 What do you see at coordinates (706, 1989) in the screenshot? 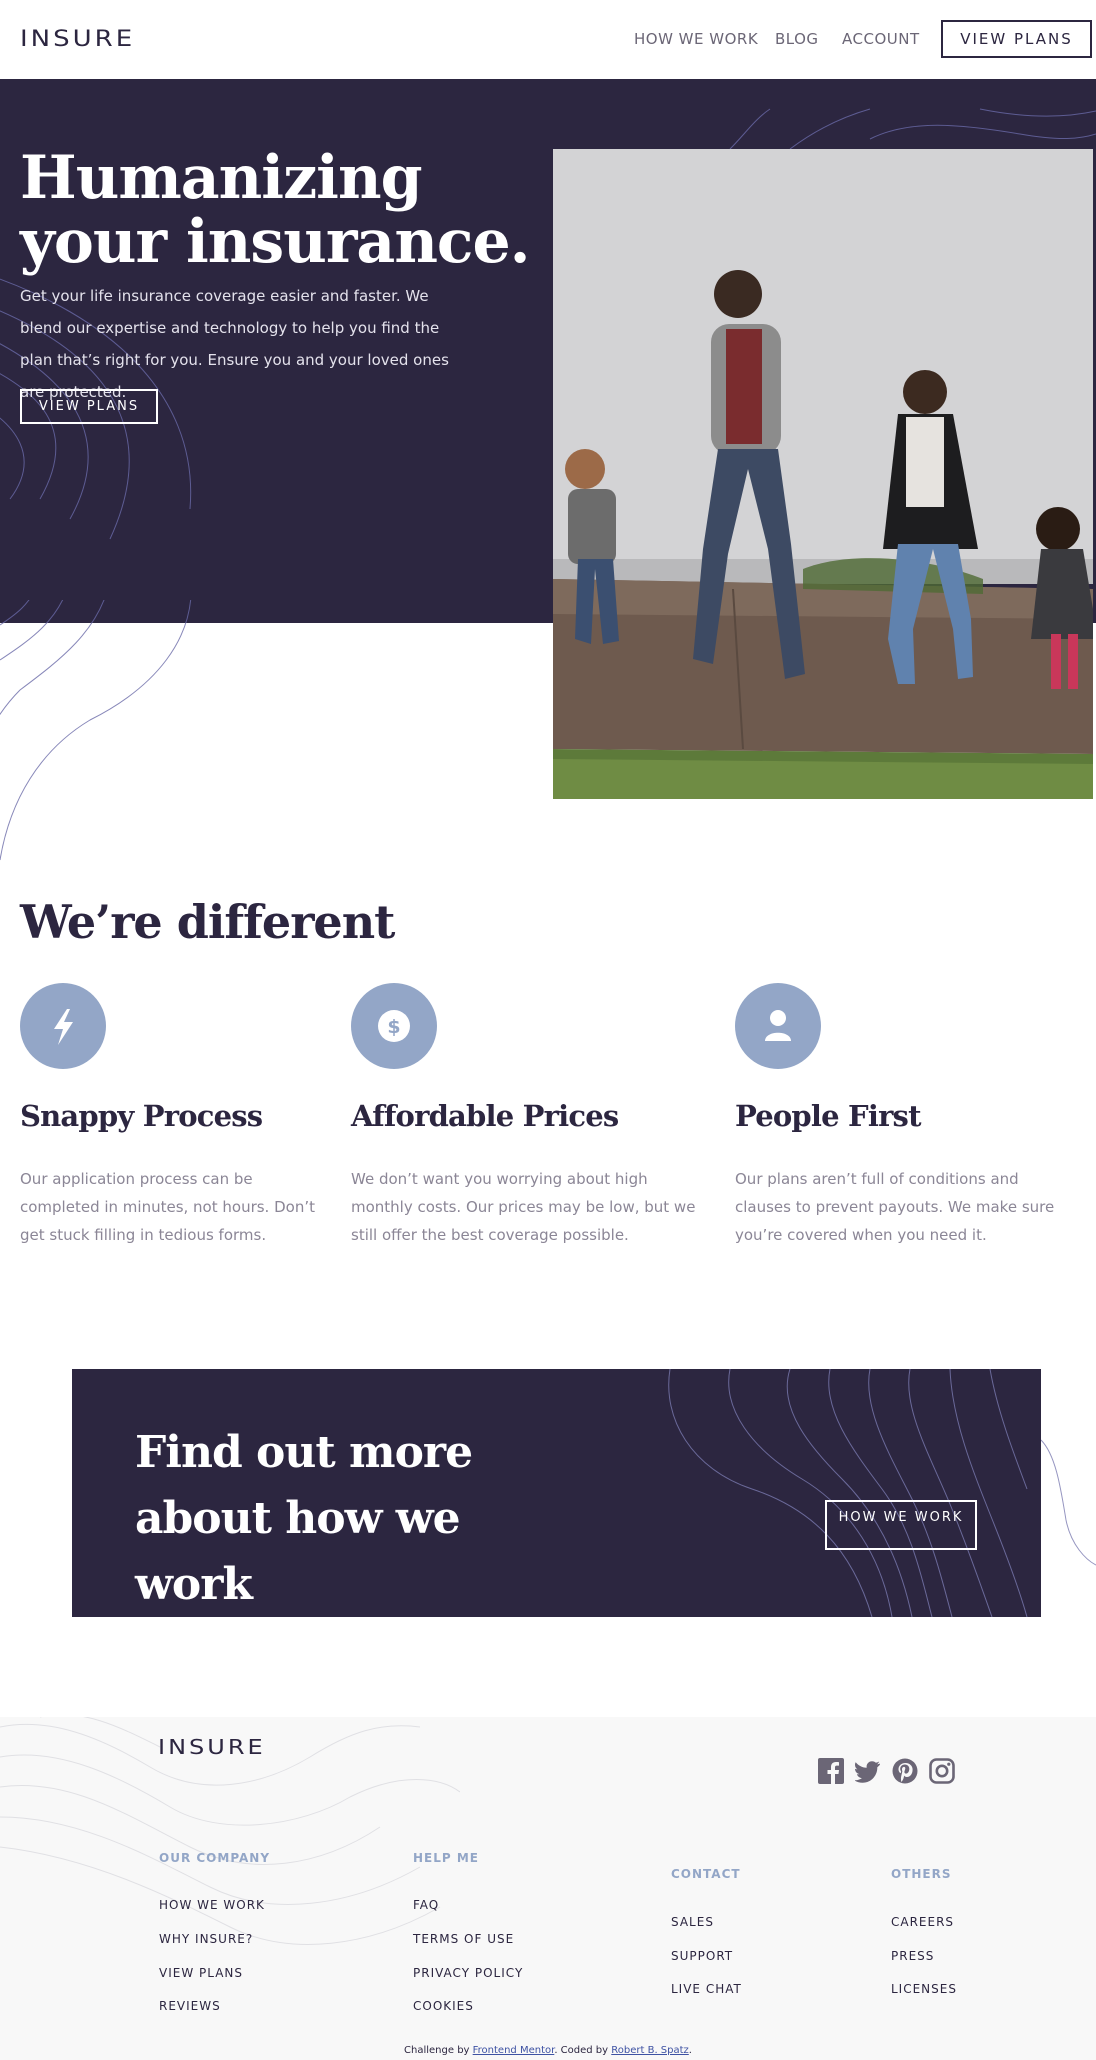
I see `footer-link: LIVE CHAT` at bounding box center [706, 1989].